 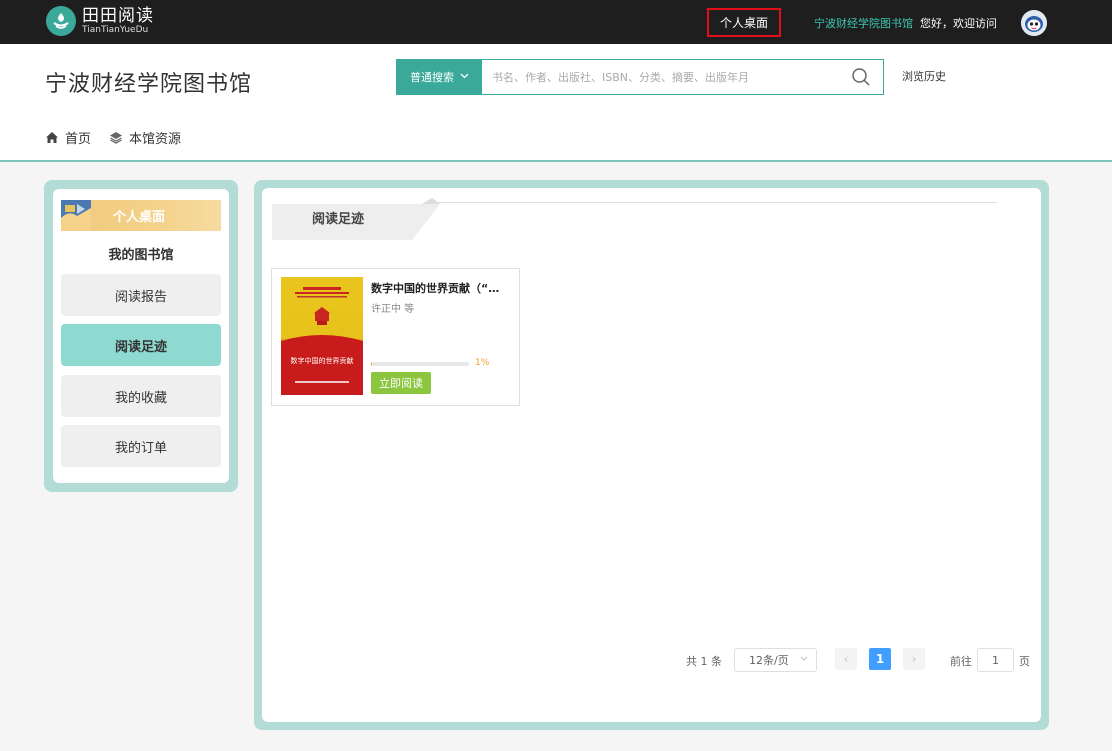 I want to click on logo-icon, so click(x=61, y=21).